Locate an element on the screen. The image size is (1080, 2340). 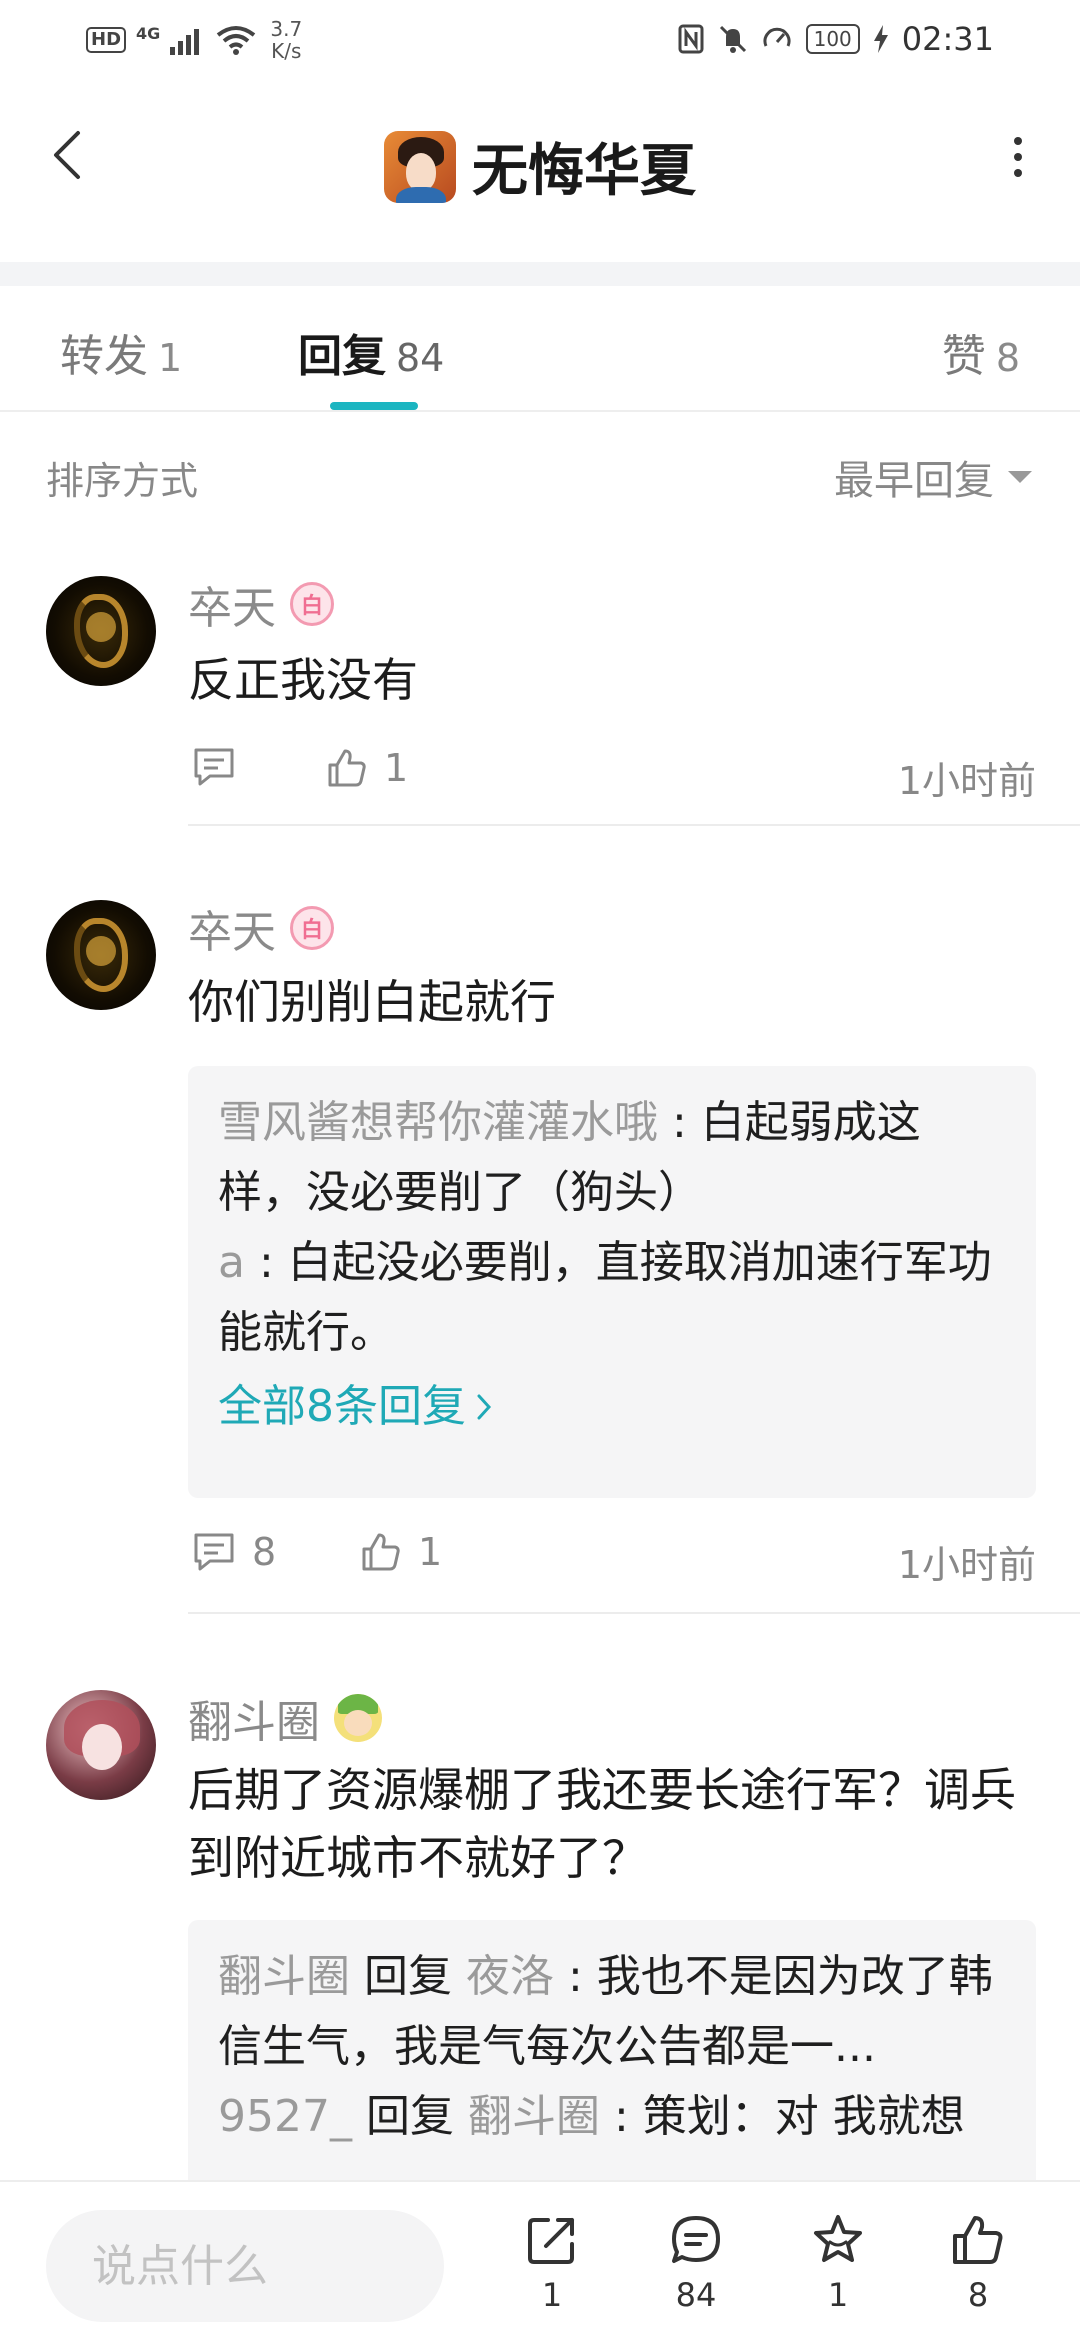
page-title: 无悔华夏 is located at coordinates (584, 171).